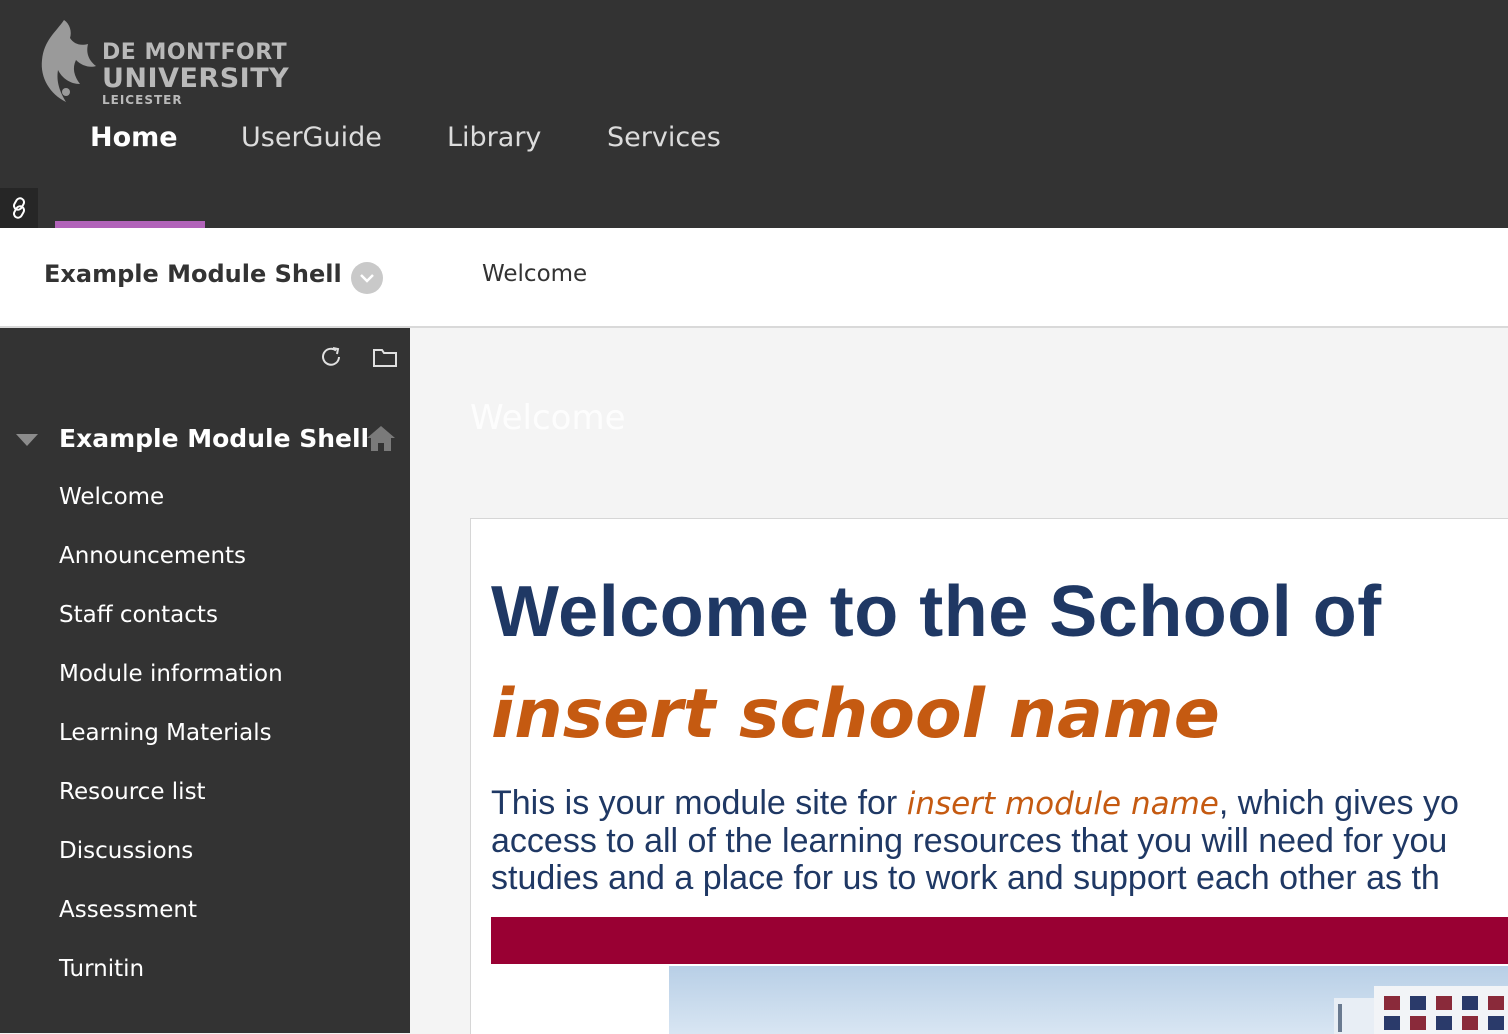 The height and width of the screenshot is (1034, 1508). I want to click on caret-down-icon, so click(27, 441).